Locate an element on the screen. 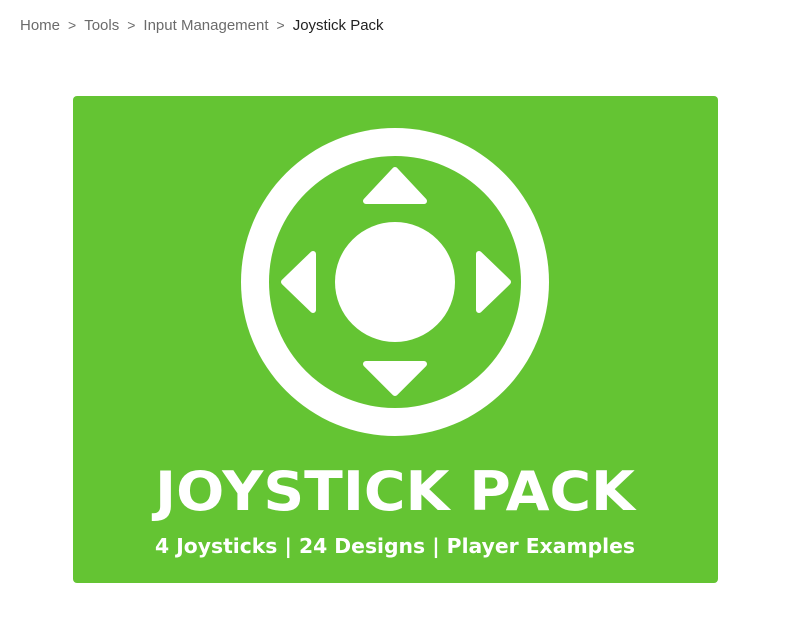 The height and width of the screenshot is (624, 787). breadcrumb-current-page: Joystick Pack is located at coordinates (338, 25).